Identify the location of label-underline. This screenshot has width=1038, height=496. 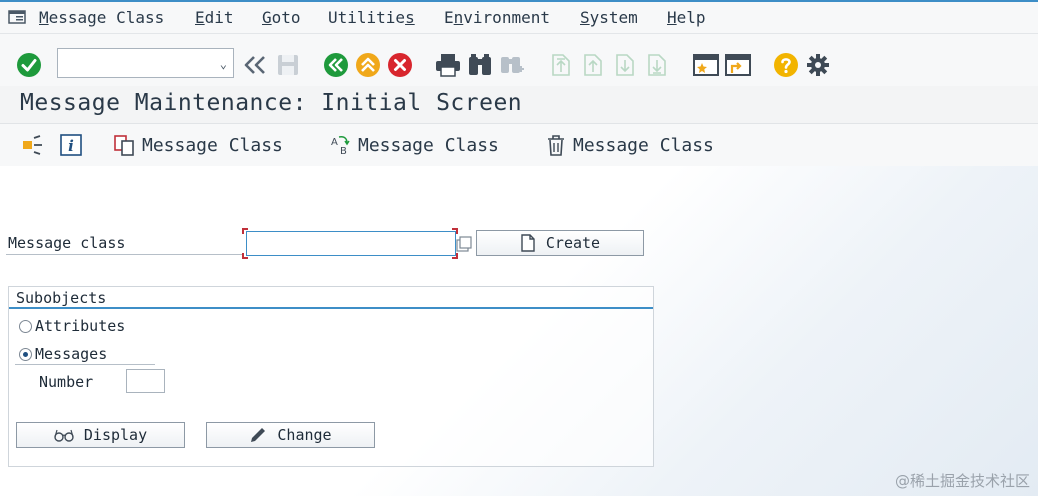
(124, 254).